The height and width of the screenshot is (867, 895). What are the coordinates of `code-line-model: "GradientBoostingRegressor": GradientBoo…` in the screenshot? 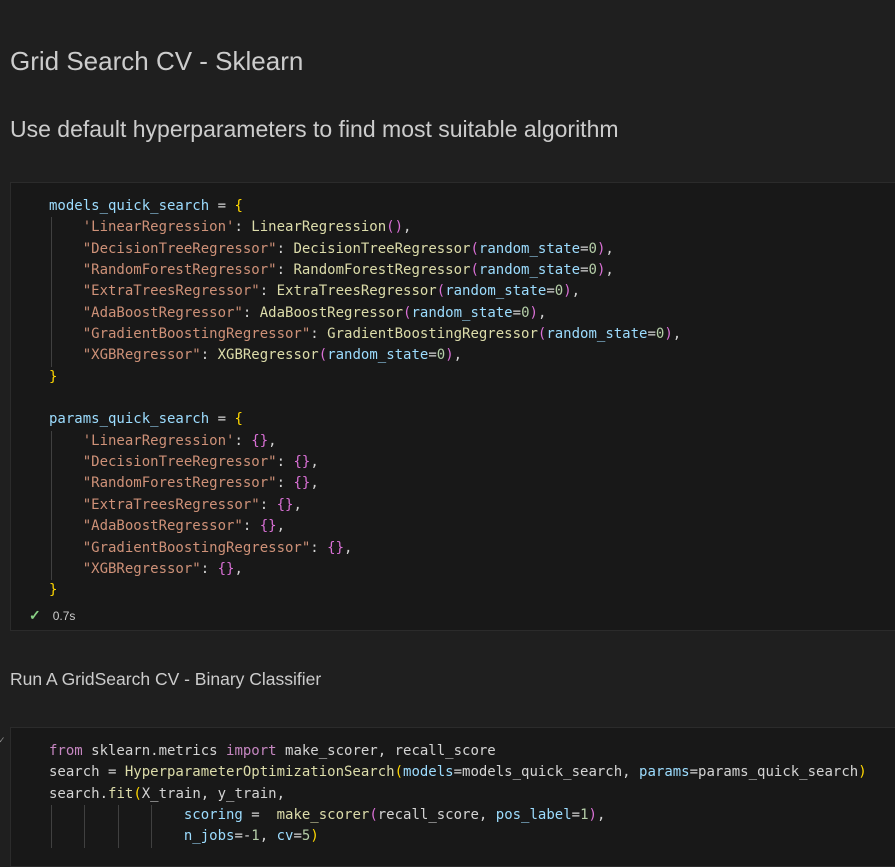 It's located at (365, 335).